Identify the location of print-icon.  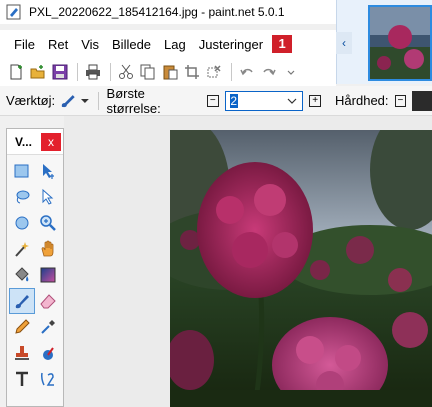
(93, 72).